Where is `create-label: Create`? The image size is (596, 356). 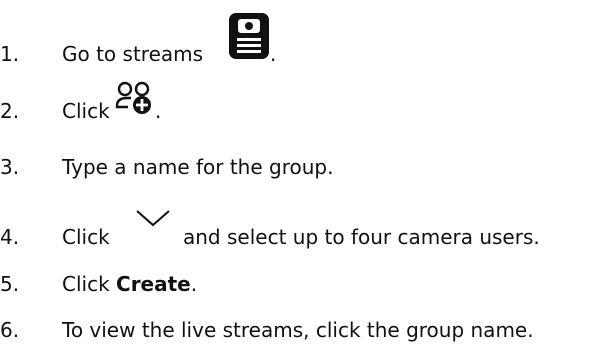 create-label: Create is located at coordinates (153, 284).